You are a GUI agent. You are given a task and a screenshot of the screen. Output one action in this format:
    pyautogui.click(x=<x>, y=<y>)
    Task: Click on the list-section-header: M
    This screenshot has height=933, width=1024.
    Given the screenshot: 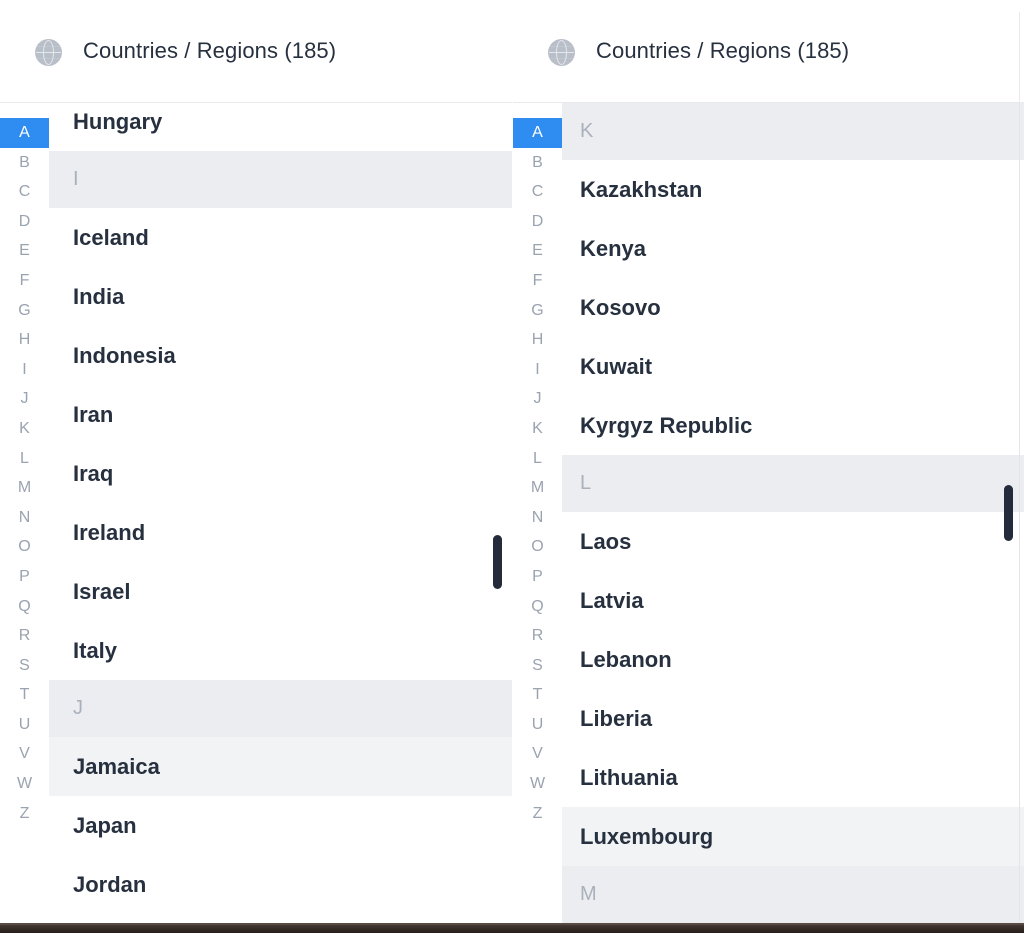 What is the action you would take?
    pyautogui.click(x=793, y=894)
    